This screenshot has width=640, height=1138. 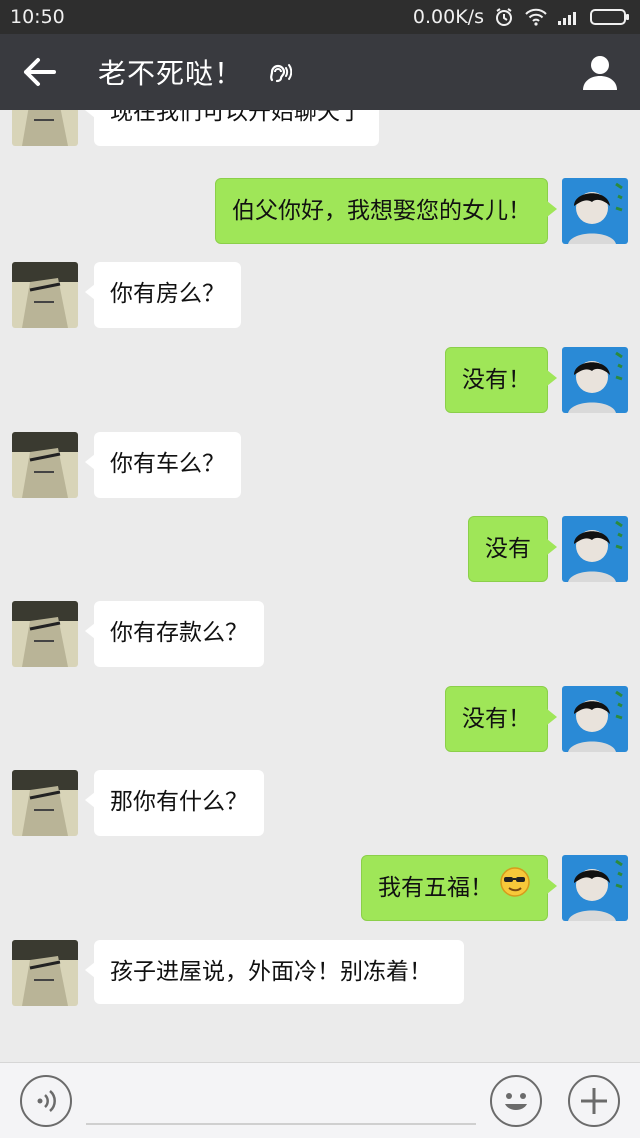 What do you see at coordinates (594, 1101) in the screenshot?
I see `plus-icon` at bounding box center [594, 1101].